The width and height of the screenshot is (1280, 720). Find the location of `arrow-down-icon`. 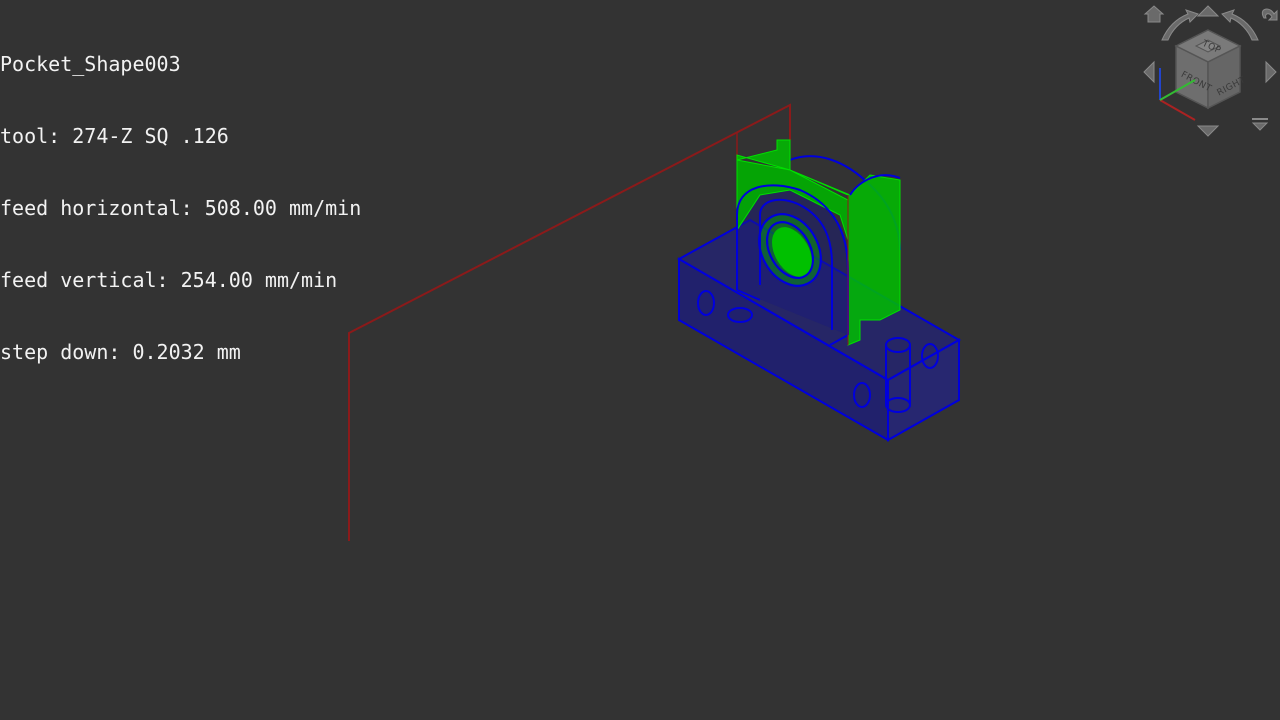

arrow-down-icon is located at coordinates (1208, 131).